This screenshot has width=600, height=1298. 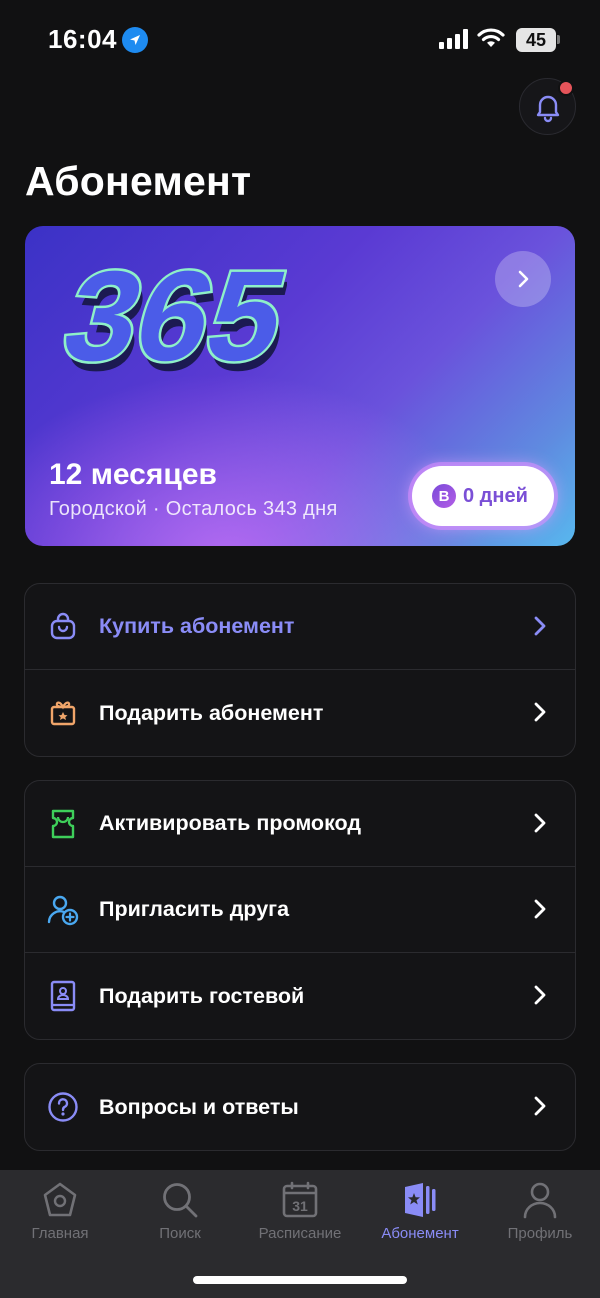 I want to click on bonus-days-button: B 0 дней, so click(x=483, y=496).